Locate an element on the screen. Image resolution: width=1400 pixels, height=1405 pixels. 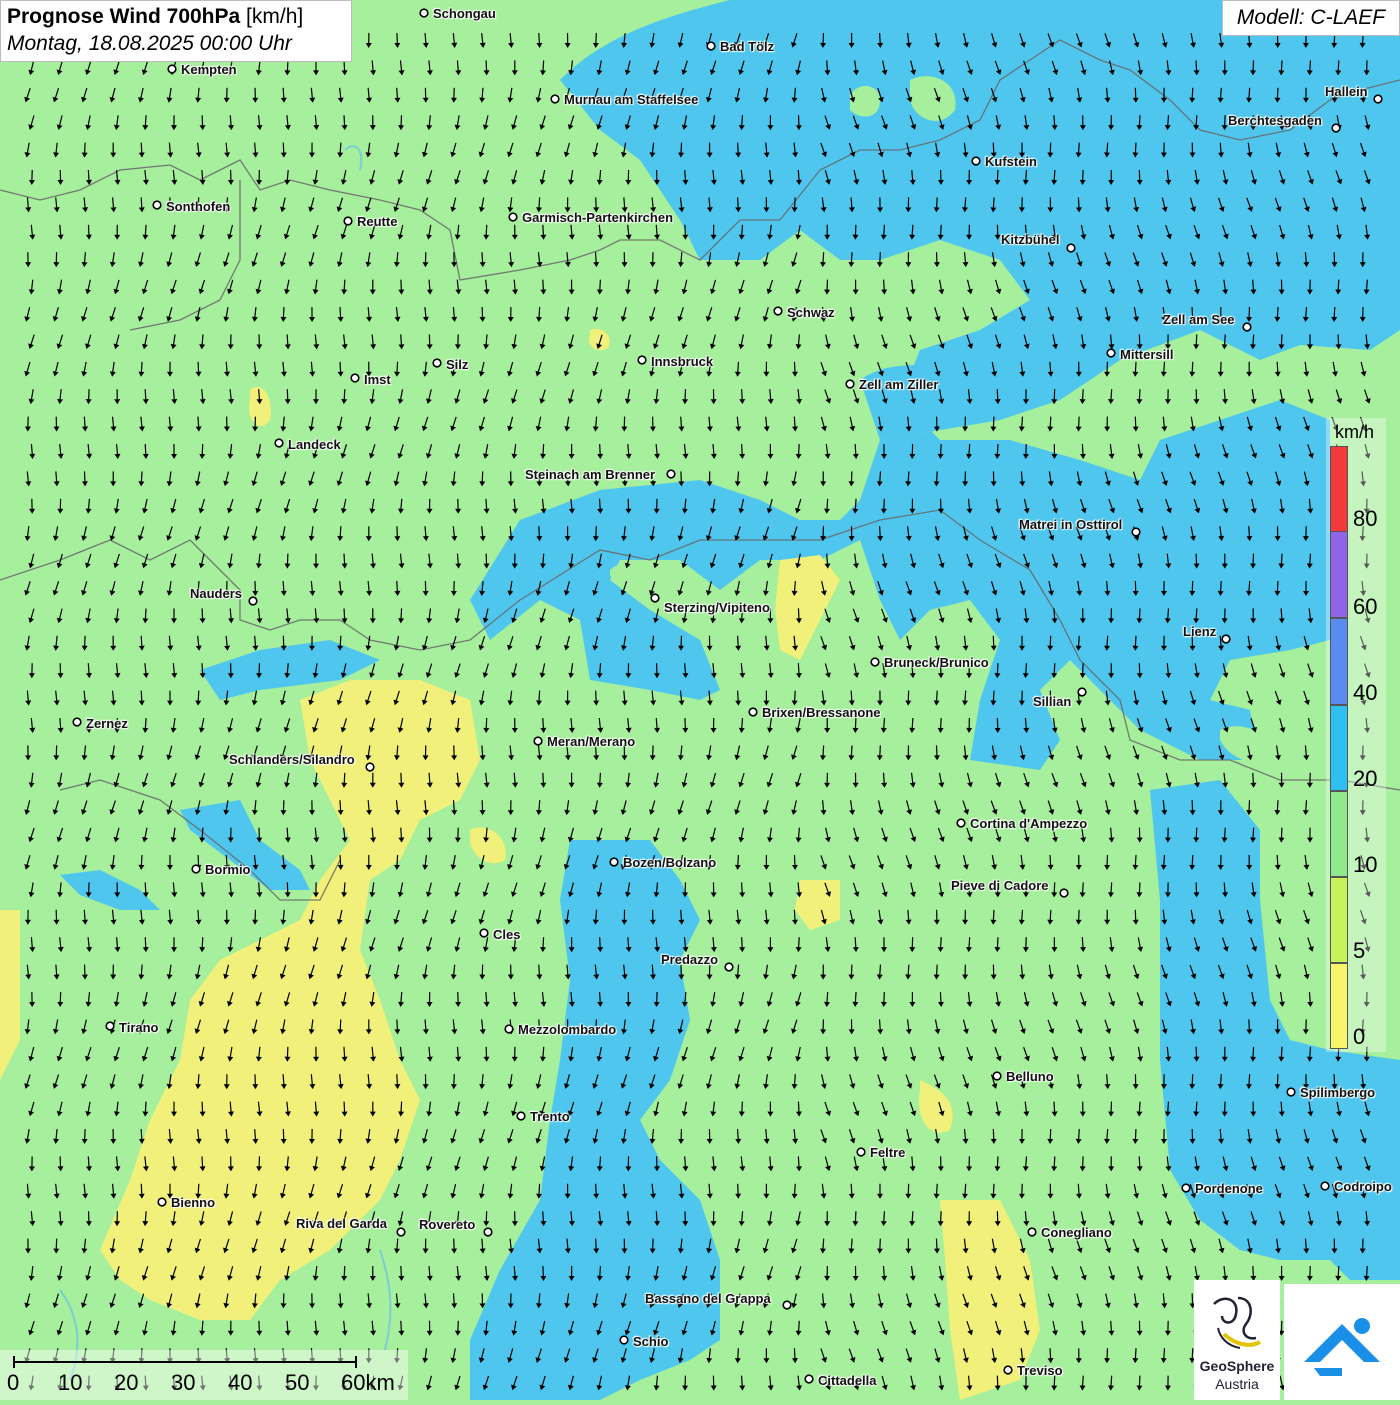
city-label: Schlanders/Silandro is located at coordinates (292, 759).